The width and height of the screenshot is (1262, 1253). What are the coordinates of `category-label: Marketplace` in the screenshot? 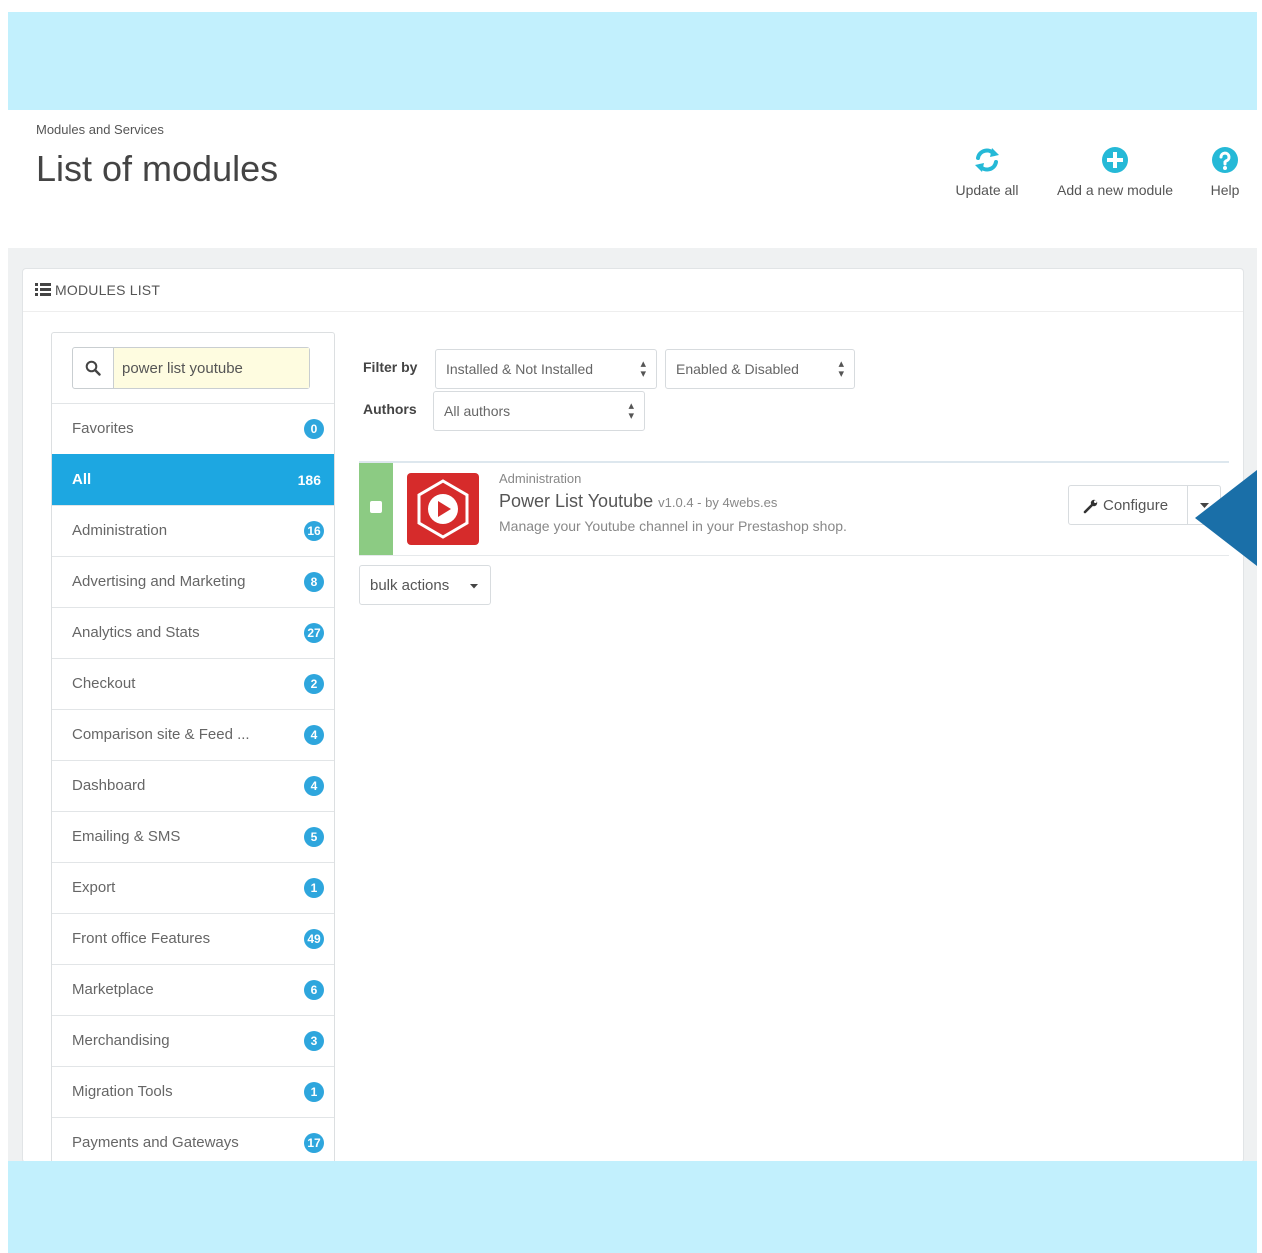 It's located at (113, 989).